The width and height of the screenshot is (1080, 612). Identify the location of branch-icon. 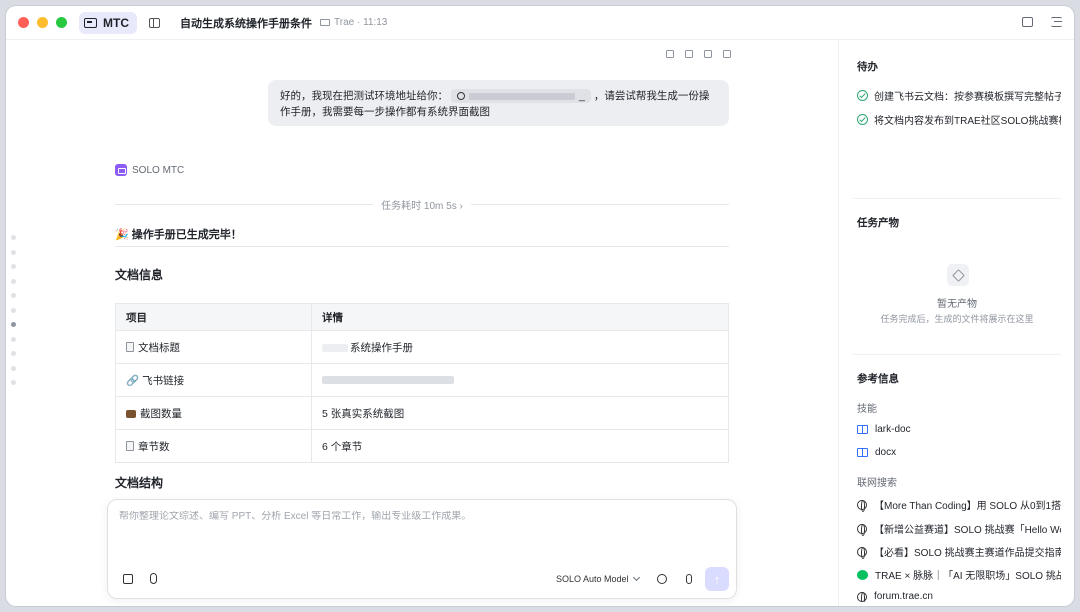
(689, 54).